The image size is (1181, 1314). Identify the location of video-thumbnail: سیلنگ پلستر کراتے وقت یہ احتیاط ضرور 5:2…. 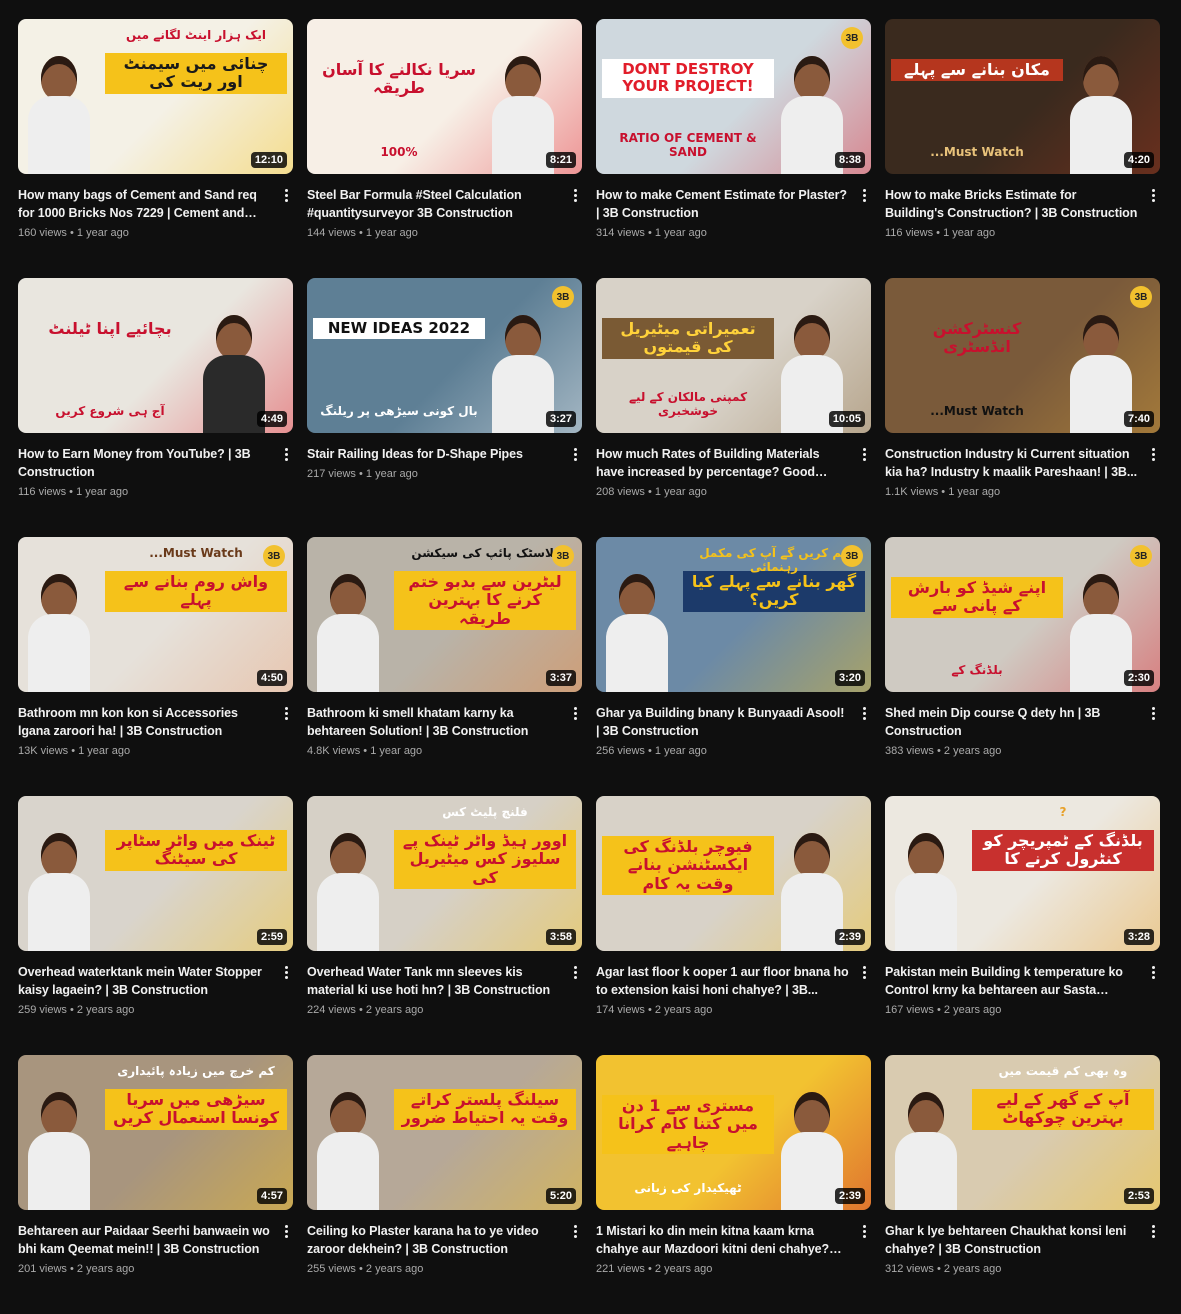
(444, 1132).